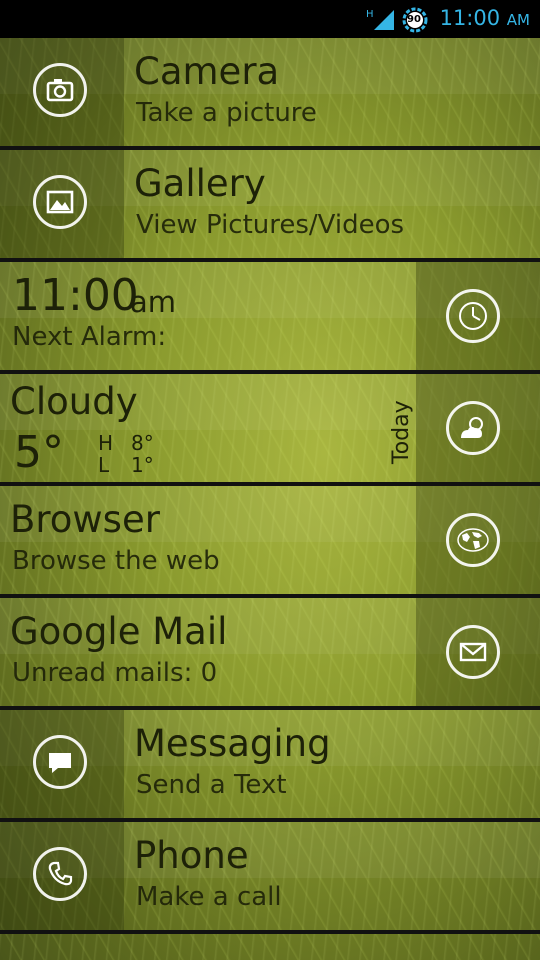  Describe the element at coordinates (473, 652) in the screenshot. I see `envelope-icon` at that location.